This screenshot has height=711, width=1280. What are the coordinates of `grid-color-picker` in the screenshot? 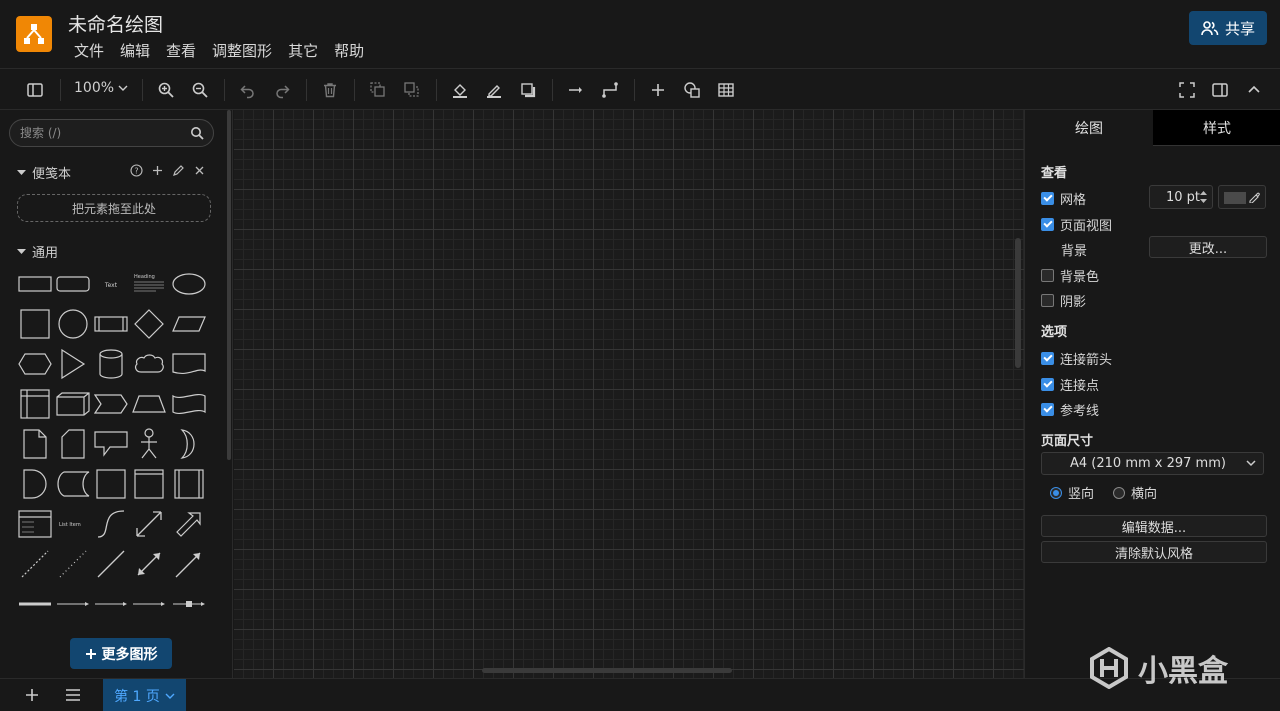 It's located at (1242, 197).